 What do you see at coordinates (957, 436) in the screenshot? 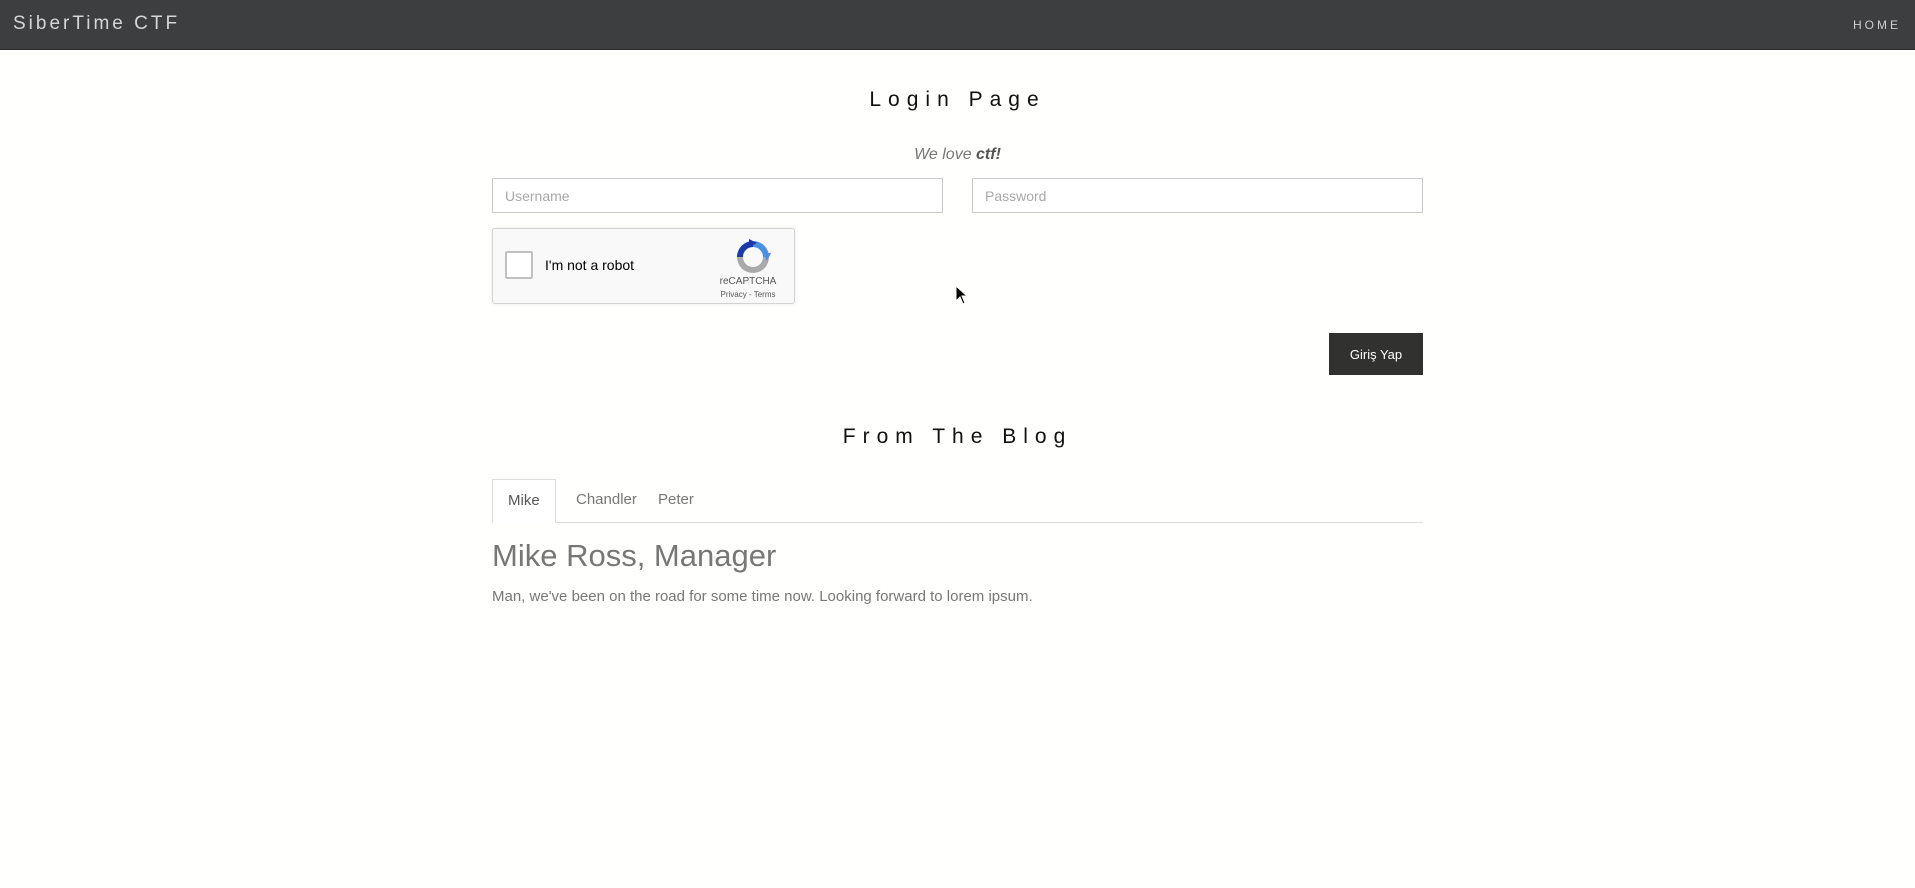
I see `blog-section-title: From The Blog` at bounding box center [957, 436].